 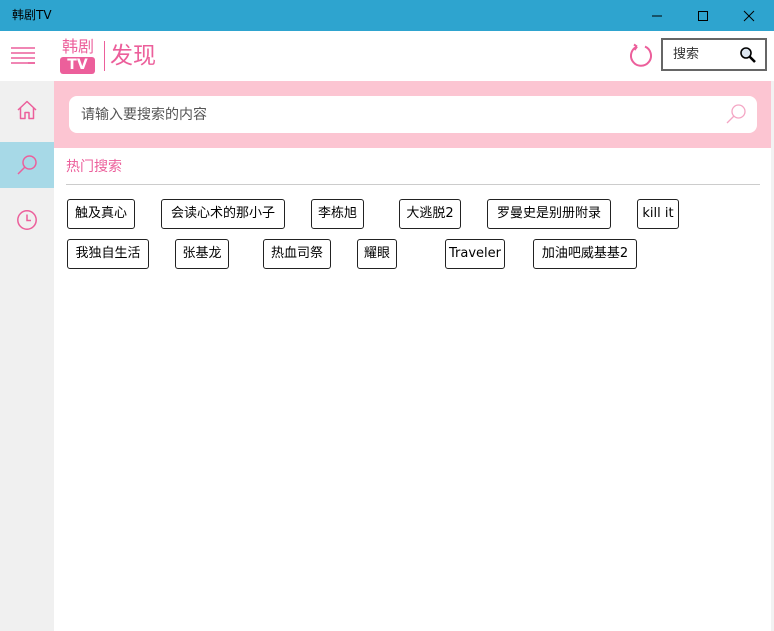 What do you see at coordinates (27, 356) in the screenshot?
I see `sidebar` at bounding box center [27, 356].